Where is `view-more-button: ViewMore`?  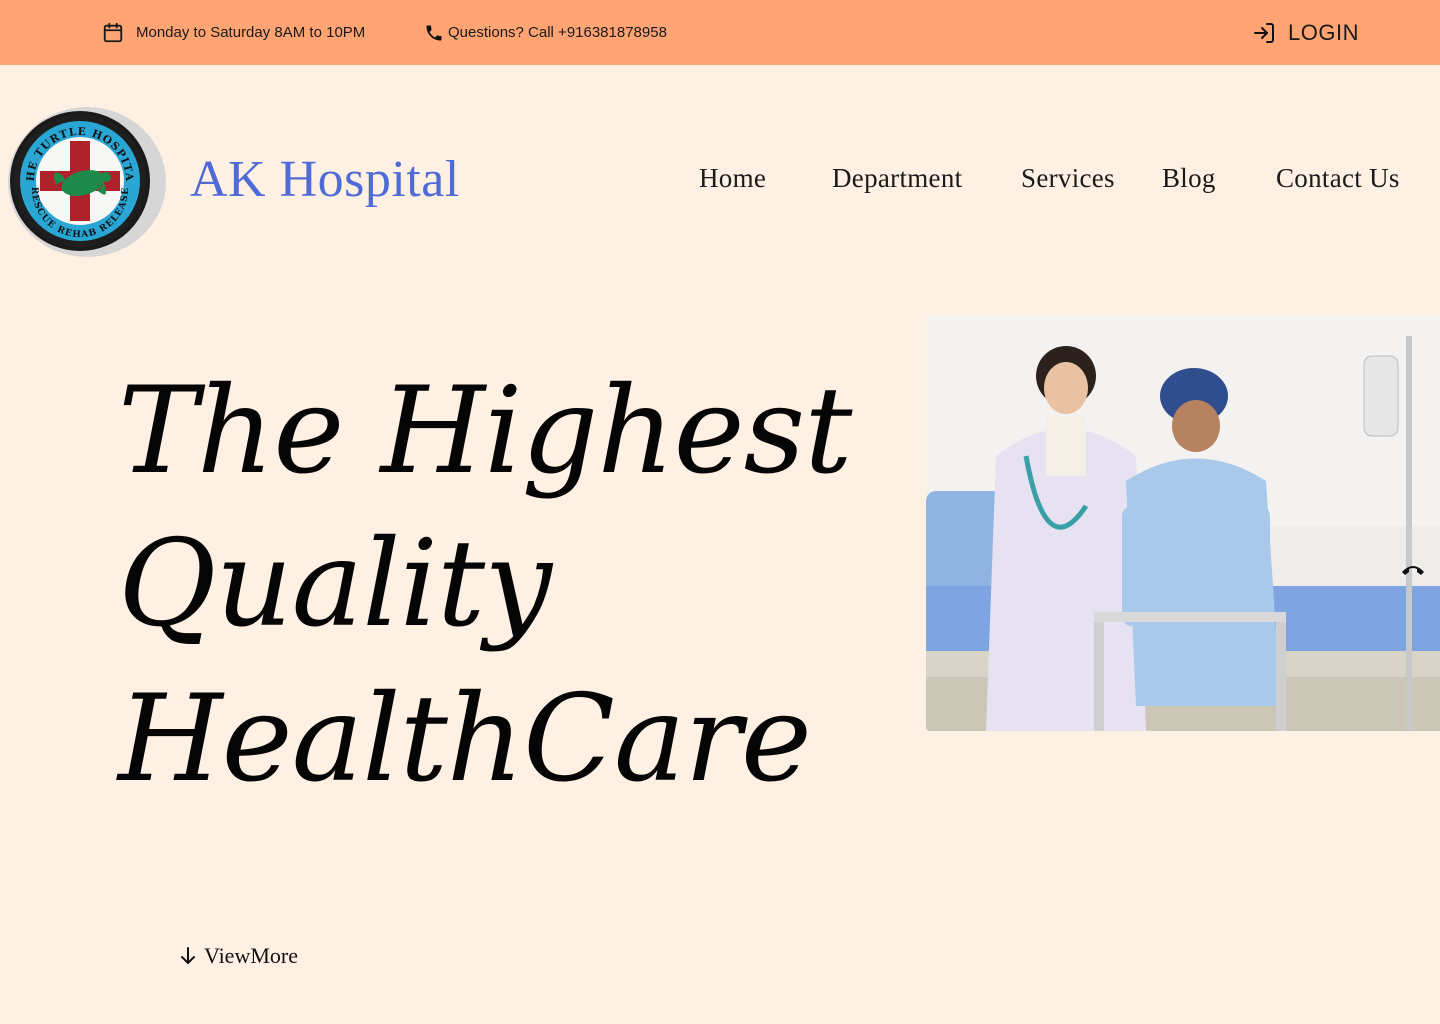
view-more-button: ViewMore is located at coordinates (239, 956).